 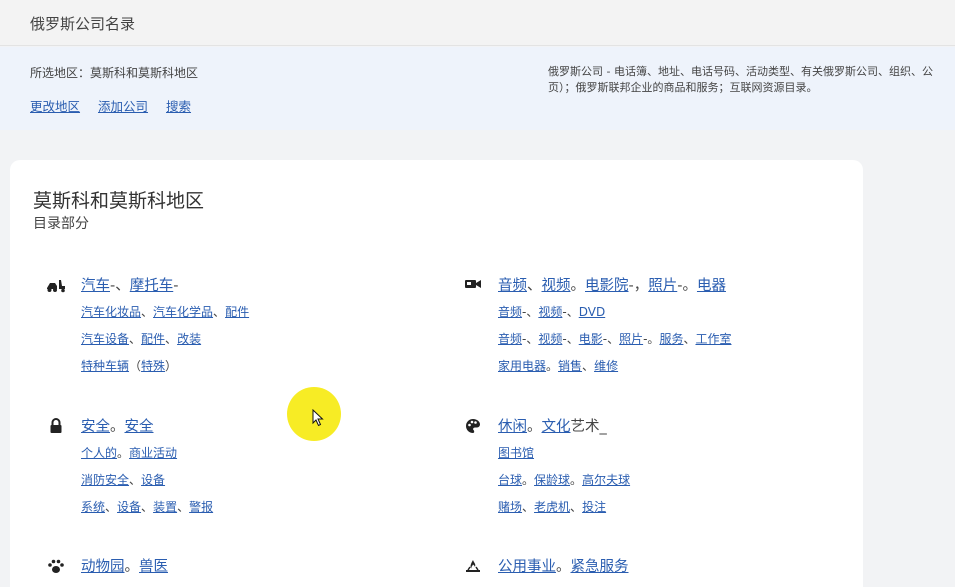 What do you see at coordinates (711, 286) in the screenshot?
I see `category-link: 电器` at bounding box center [711, 286].